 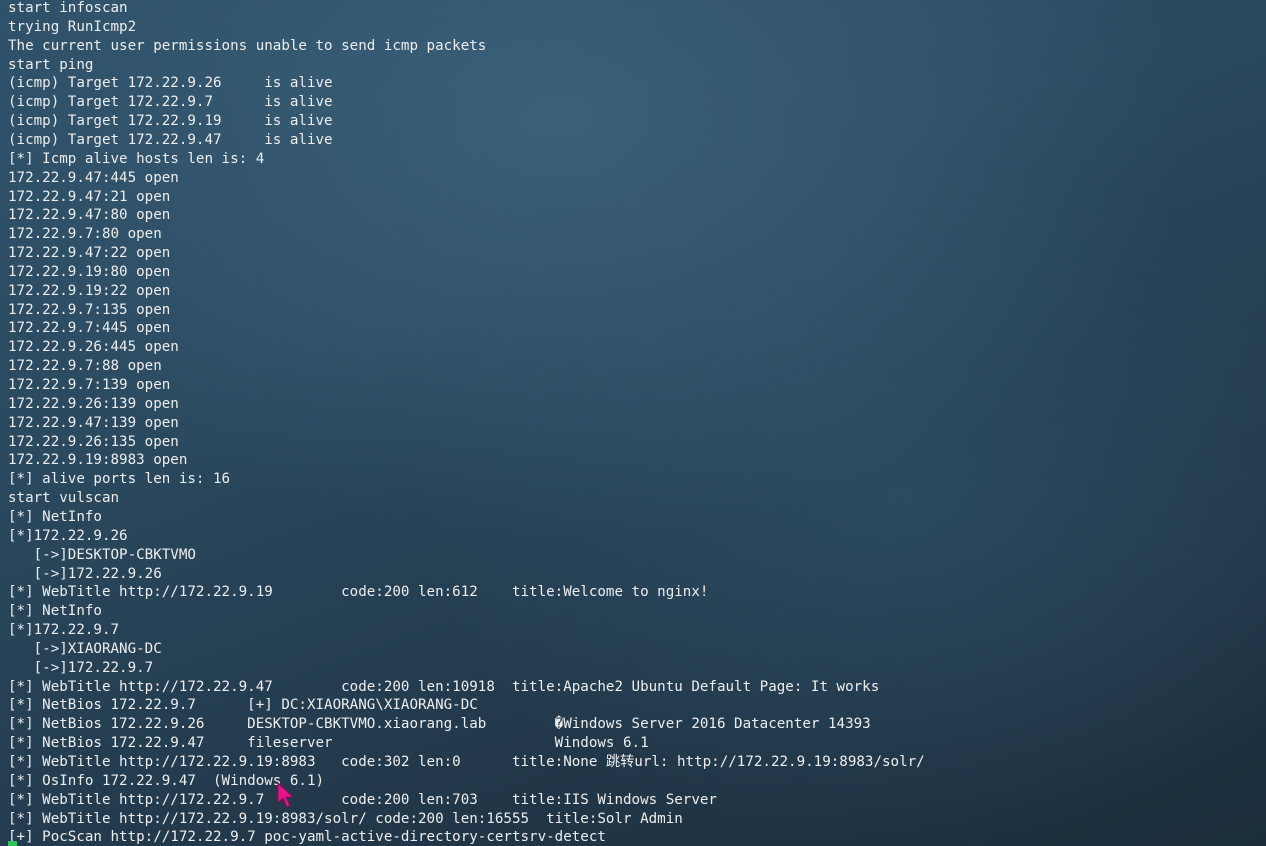 What do you see at coordinates (89, 271) in the screenshot?
I see `terminal-line: 172.22.9.19:80 open` at bounding box center [89, 271].